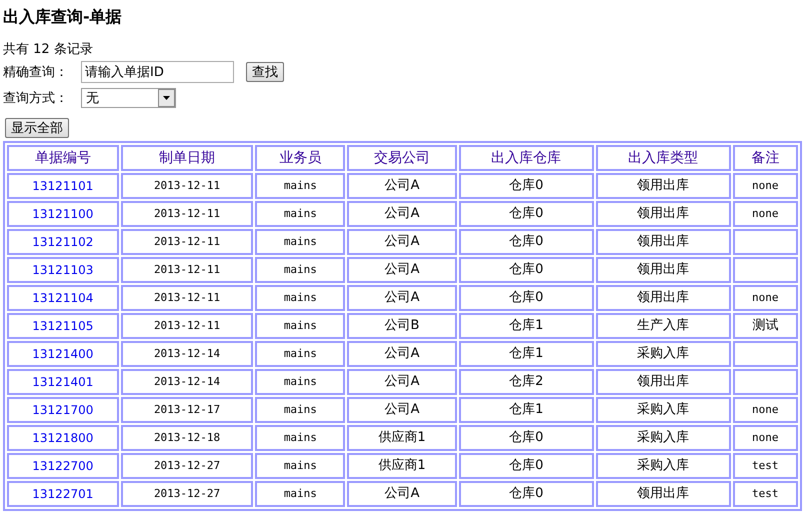 This screenshot has height=523, width=805. I want to click on mode-dropdown: 无, so click(128, 98).